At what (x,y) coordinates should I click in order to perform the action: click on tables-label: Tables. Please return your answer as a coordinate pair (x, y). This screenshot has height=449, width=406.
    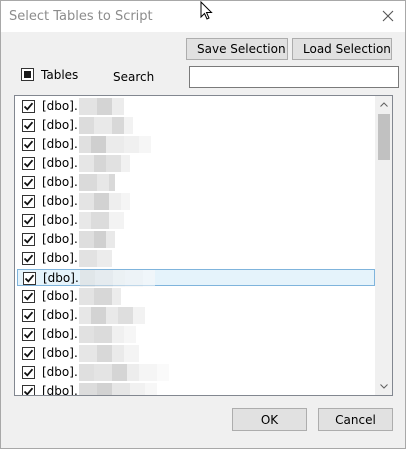
    Looking at the image, I should click on (60, 75).